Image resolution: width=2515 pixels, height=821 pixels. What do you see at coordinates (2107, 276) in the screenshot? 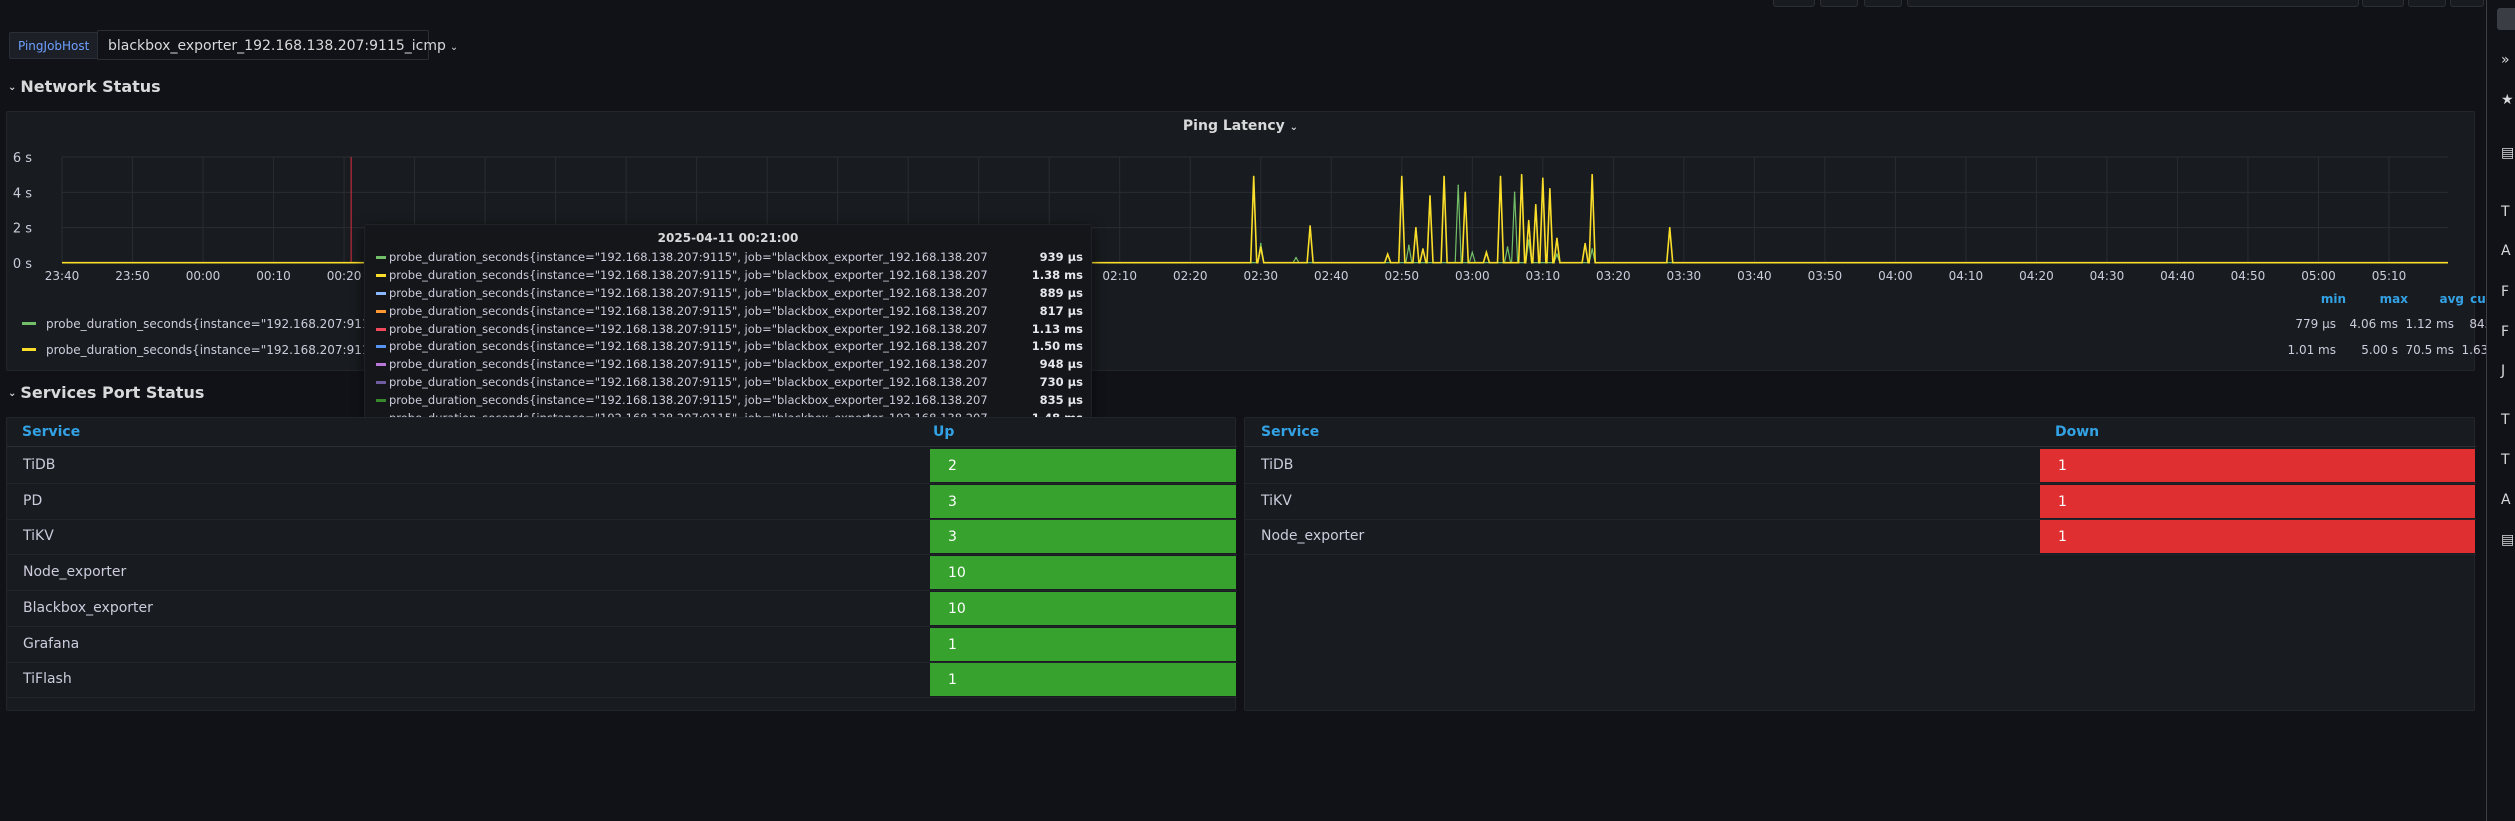
I see `x-tick-label: 04:30` at bounding box center [2107, 276].